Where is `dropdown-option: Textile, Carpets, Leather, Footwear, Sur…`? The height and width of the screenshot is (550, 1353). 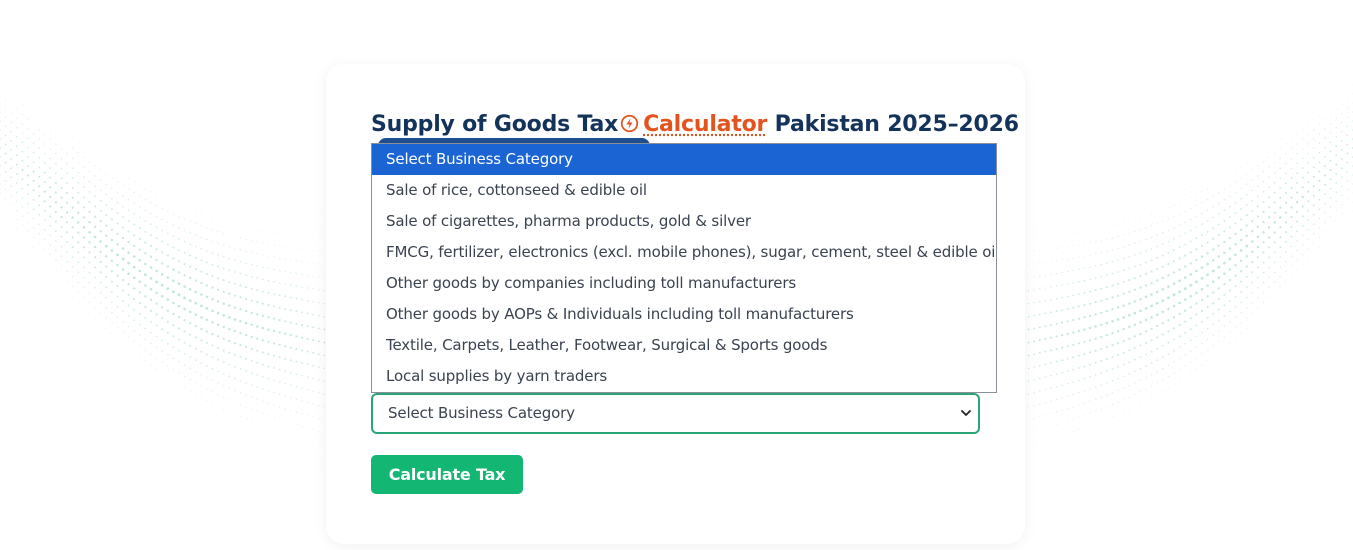 dropdown-option: Textile, Carpets, Leather, Footwear, Sur… is located at coordinates (684, 345).